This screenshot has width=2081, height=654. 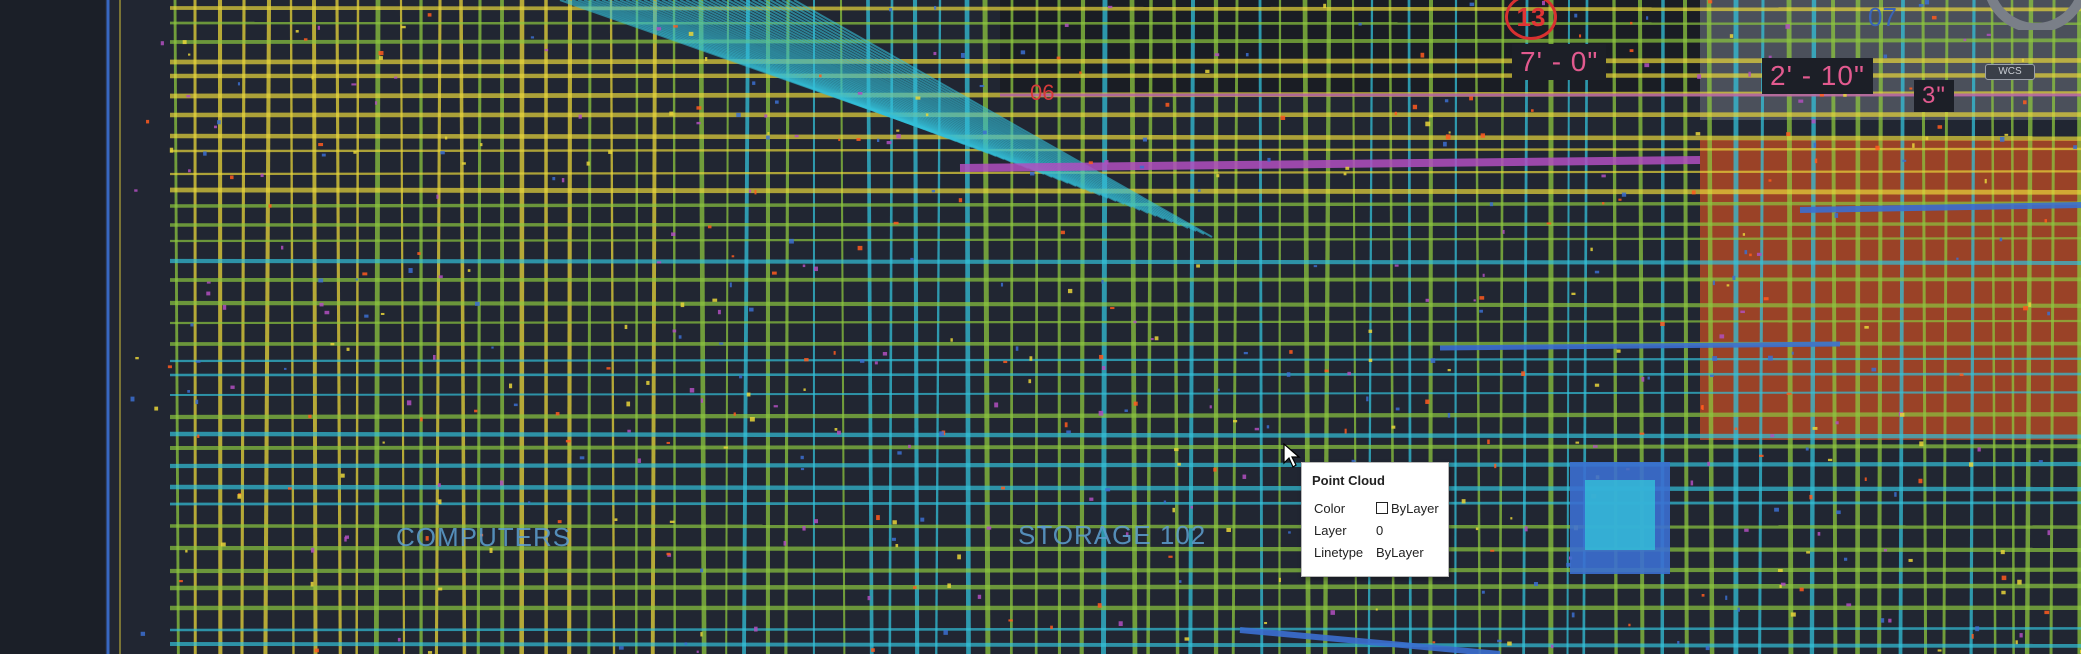 What do you see at coordinates (1817, 76) in the screenshot?
I see `dimension-label-2ft10: 2' - 10"` at bounding box center [1817, 76].